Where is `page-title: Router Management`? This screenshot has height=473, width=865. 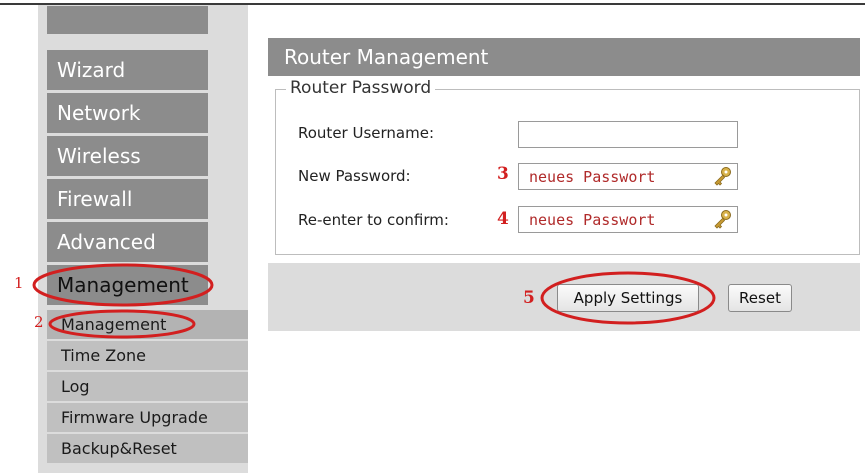
page-title: Router Management is located at coordinates (564, 57).